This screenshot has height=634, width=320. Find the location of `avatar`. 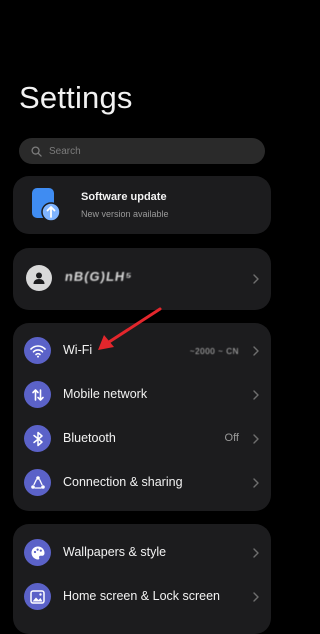

avatar is located at coordinates (39, 278).